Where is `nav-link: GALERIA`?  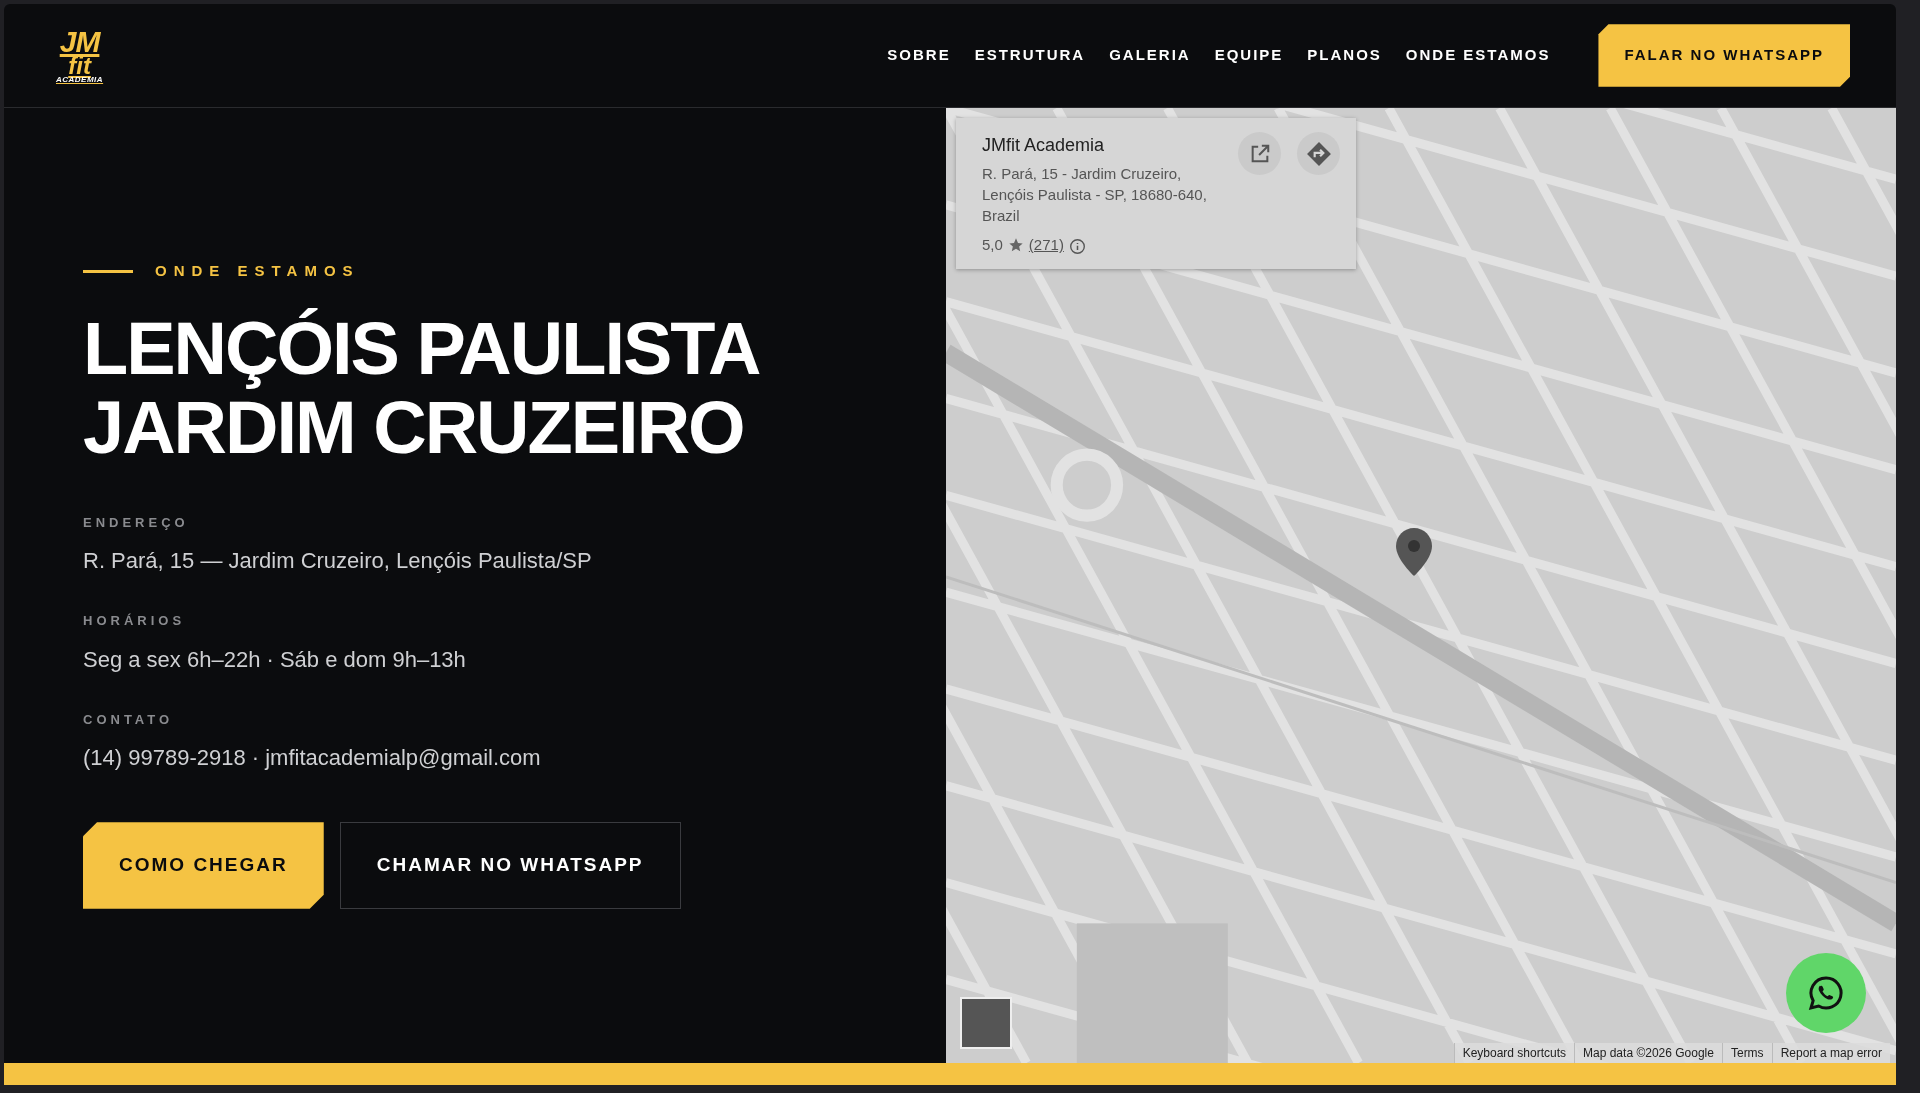
nav-link: GALERIA is located at coordinates (1150, 55).